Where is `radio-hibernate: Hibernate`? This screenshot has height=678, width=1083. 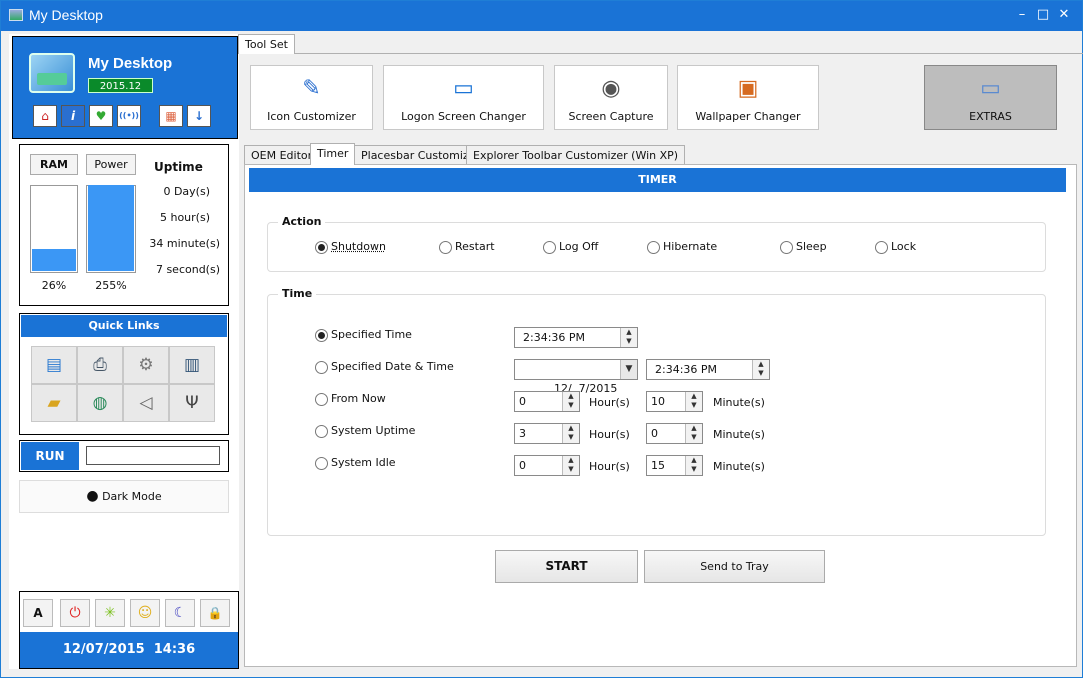
radio-hibernate: Hibernate is located at coordinates (682, 248).